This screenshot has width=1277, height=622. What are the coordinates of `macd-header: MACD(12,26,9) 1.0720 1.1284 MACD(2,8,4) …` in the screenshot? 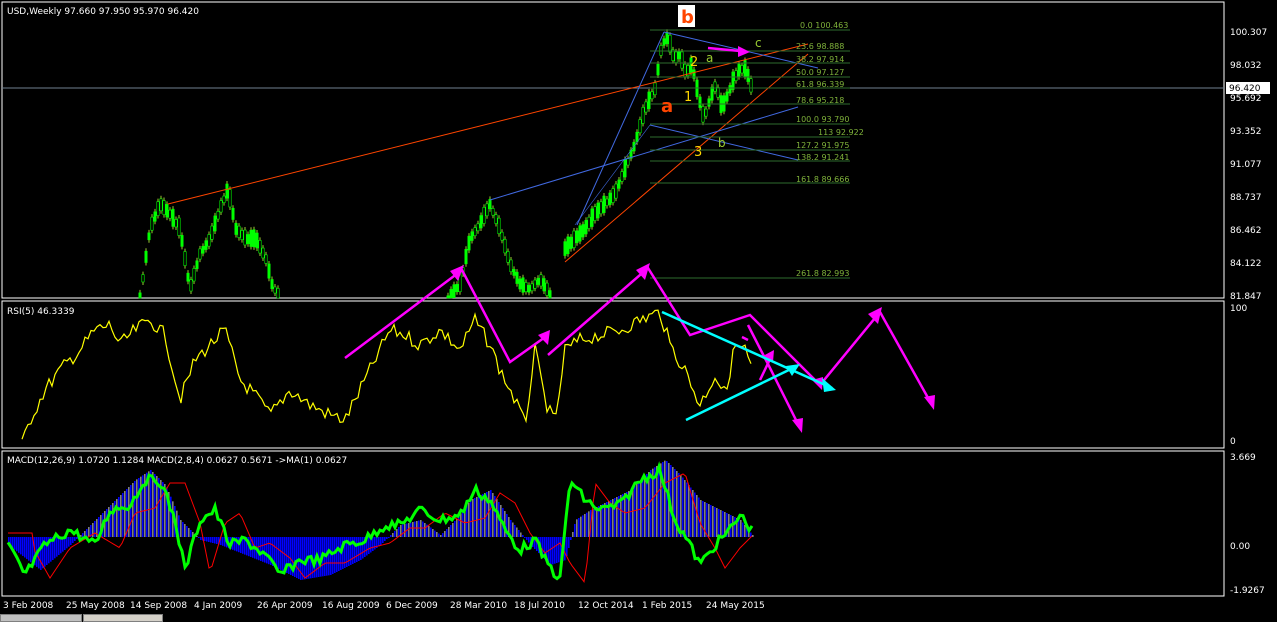 It's located at (177, 461).